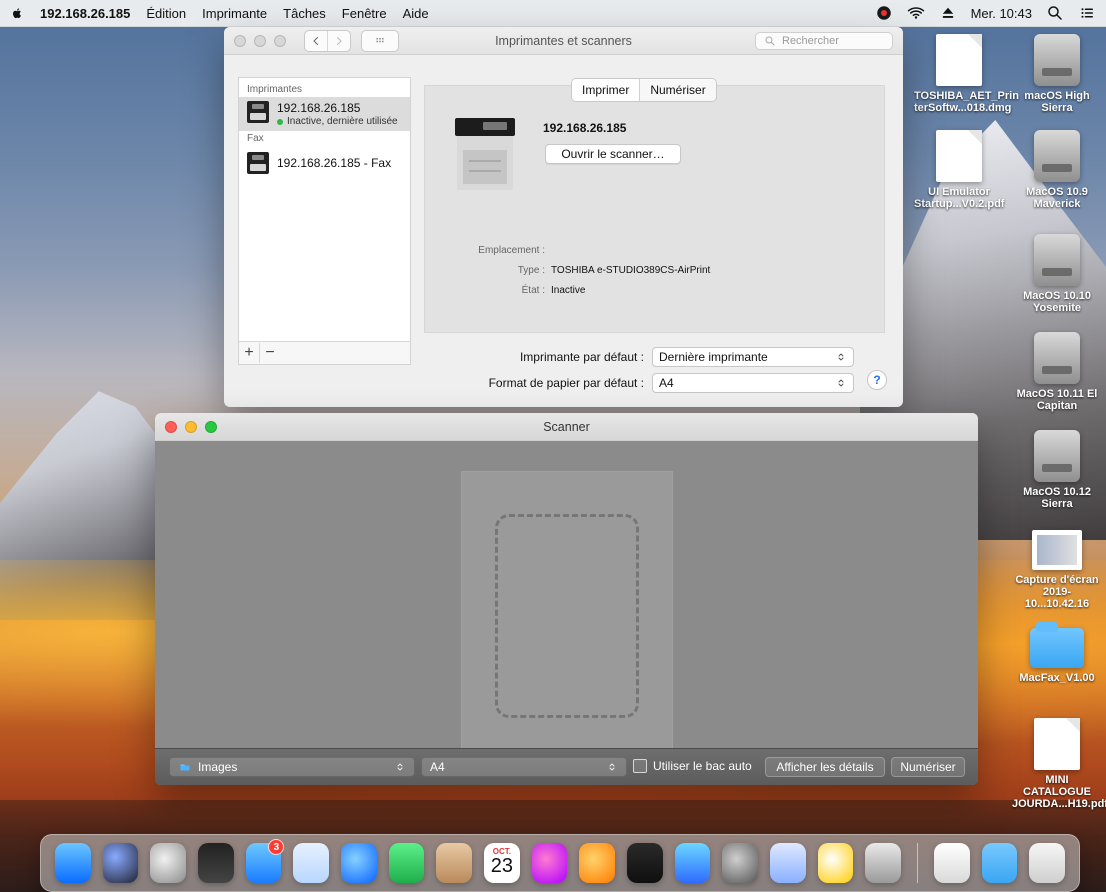 The image size is (1106, 892). What do you see at coordinates (677, 90) in the screenshot?
I see `tab-numeriser: Numériser` at bounding box center [677, 90].